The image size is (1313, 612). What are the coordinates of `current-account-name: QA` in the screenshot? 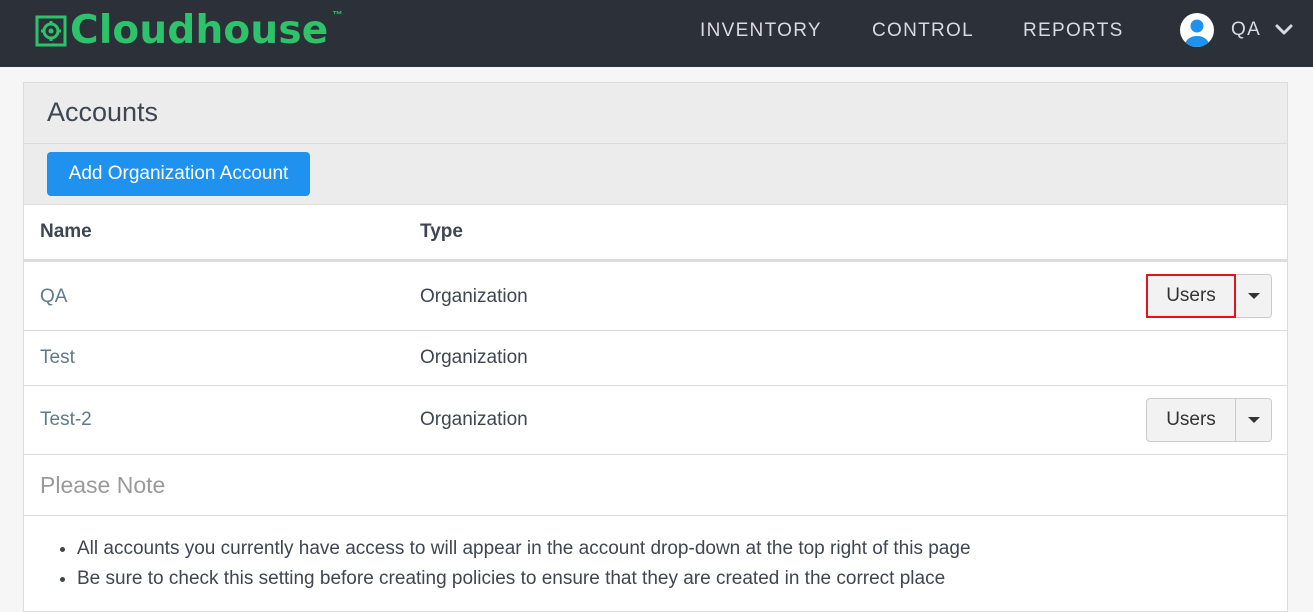 It's located at (1246, 29).